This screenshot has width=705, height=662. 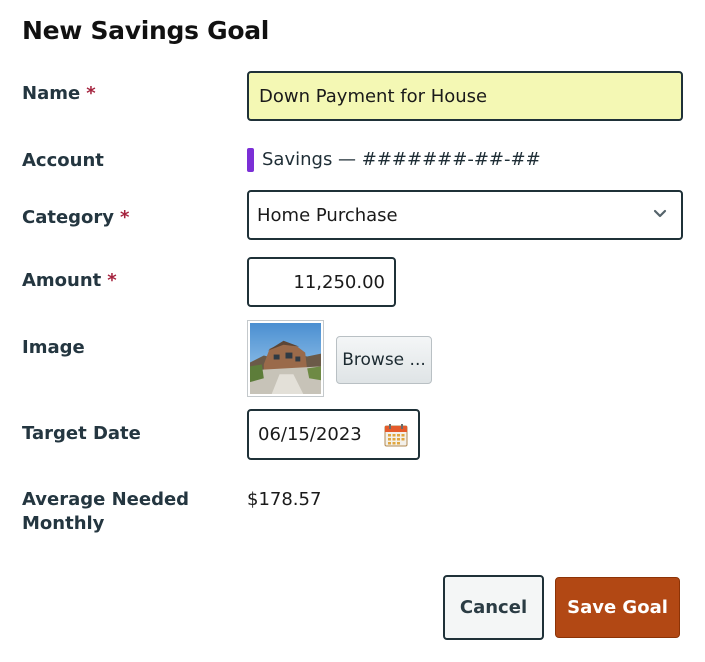 What do you see at coordinates (51, 93) in the screenshot?
I see `name-label-text: Name` at bounding box center [51, 93].